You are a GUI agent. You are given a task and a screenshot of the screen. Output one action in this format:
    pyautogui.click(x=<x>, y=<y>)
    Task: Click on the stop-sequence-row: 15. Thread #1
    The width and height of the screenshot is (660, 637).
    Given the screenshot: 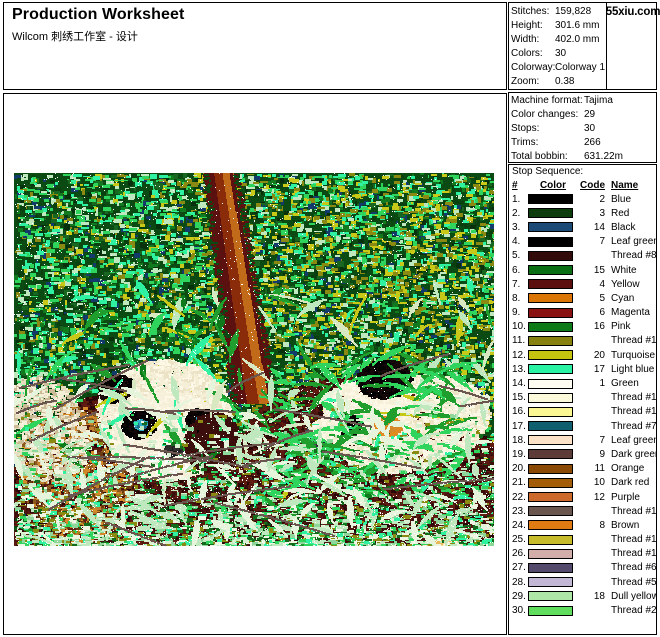 What is the action you would take?
    pyautogui.click(x=582, y=398)
    